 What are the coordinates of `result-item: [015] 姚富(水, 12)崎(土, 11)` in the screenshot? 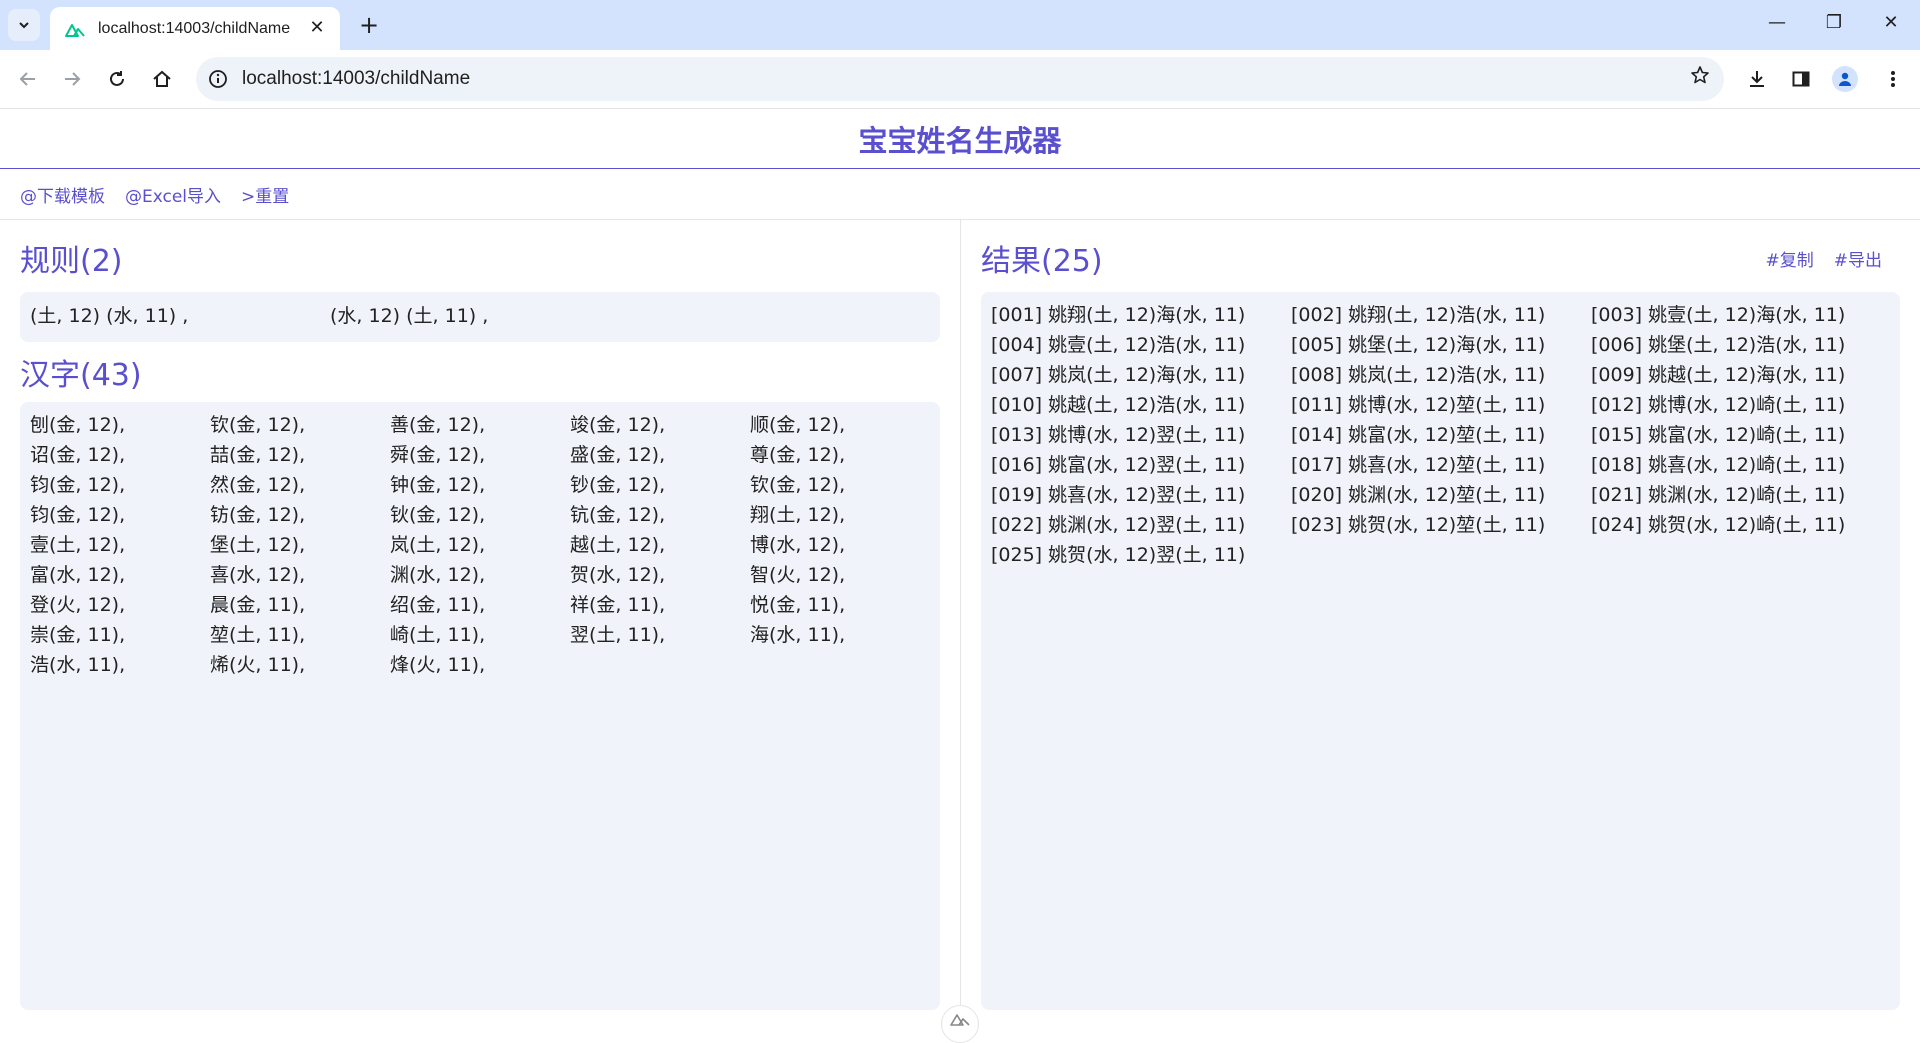 It's located at (1718, 435).